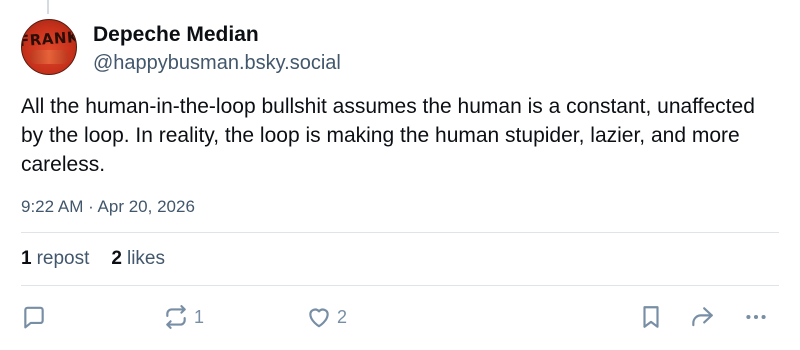 This screenshot has width=800, height=350. What do you see at coordinates (26, 258) in the screenshot?
I see `reposts-count: 1` at bounding box center [26, 258].